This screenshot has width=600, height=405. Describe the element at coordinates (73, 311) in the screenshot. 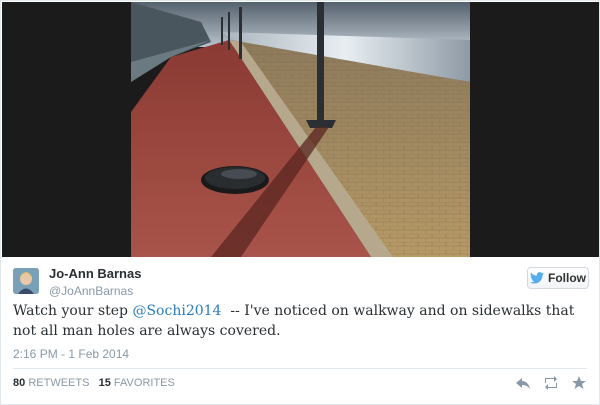

I see `tweet-text-before: Watch your step` at that location.